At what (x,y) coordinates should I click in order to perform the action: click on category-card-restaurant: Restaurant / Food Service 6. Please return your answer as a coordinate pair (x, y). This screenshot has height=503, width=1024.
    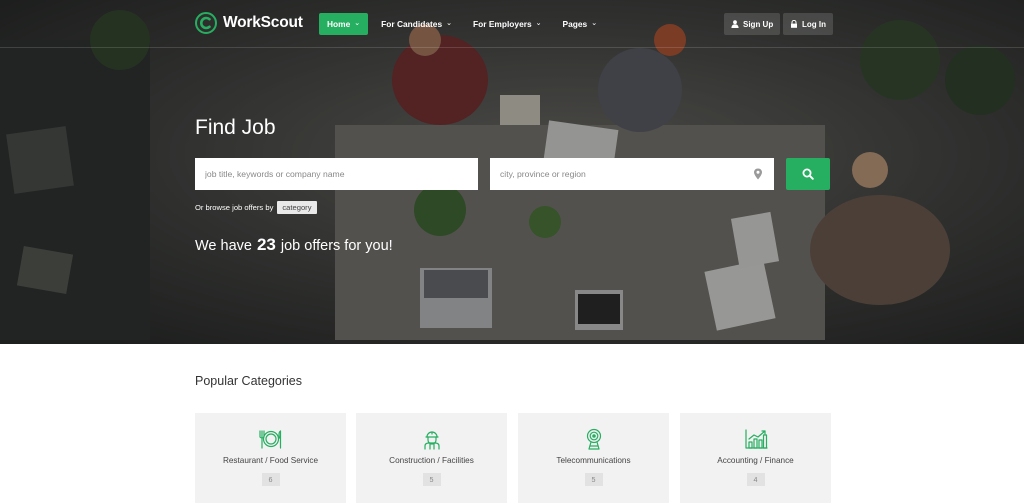
    Looking at the image, I should click on (270, 458).